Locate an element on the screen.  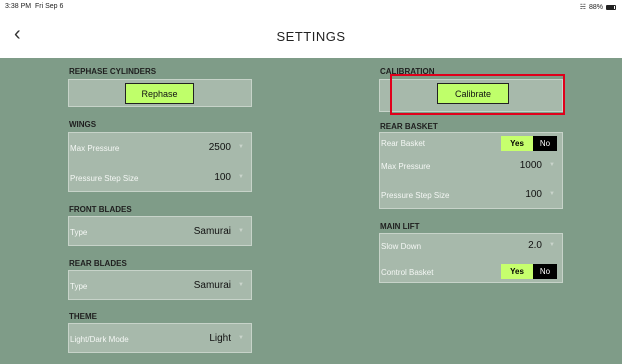
wings-max-pressure-row: Max Pressure 2500 ▼ is located at coordinates (161, 148).